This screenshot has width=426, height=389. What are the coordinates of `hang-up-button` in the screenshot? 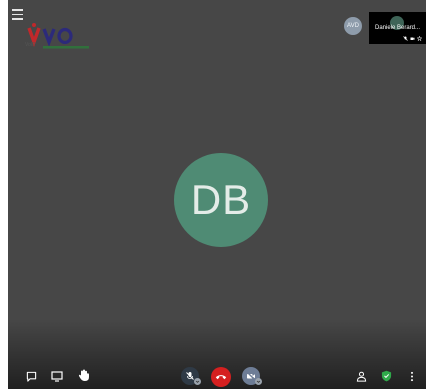 It's located at (221, 377).